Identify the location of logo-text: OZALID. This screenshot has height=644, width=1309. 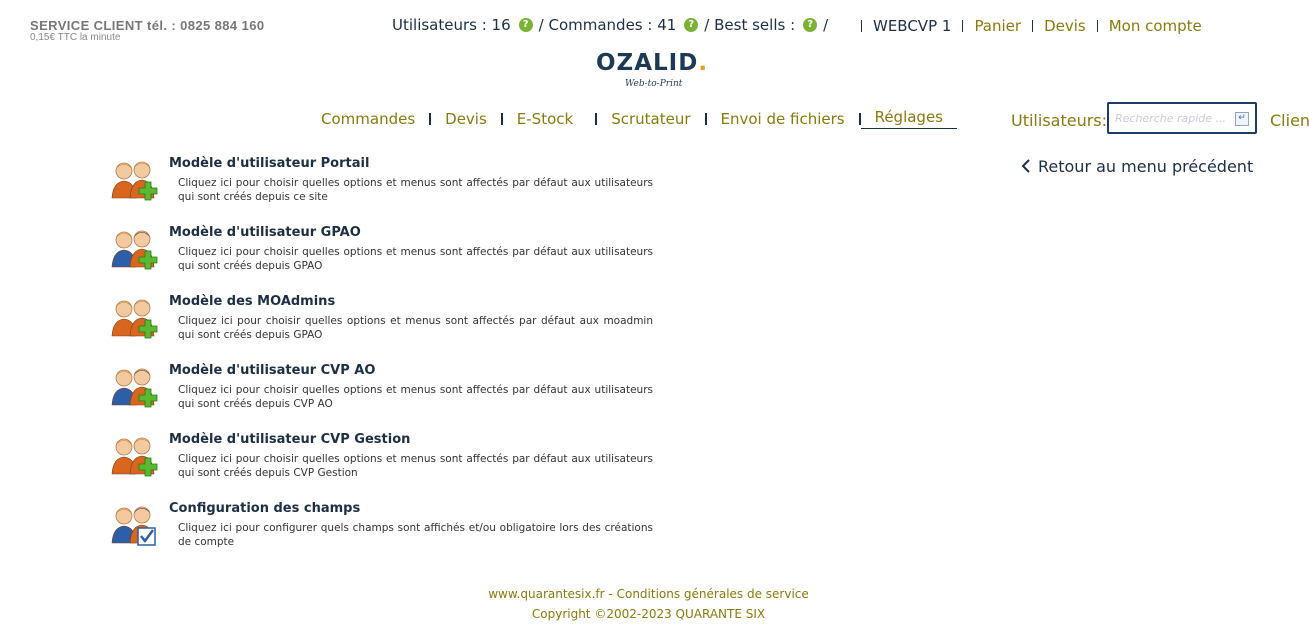
(647, 63).